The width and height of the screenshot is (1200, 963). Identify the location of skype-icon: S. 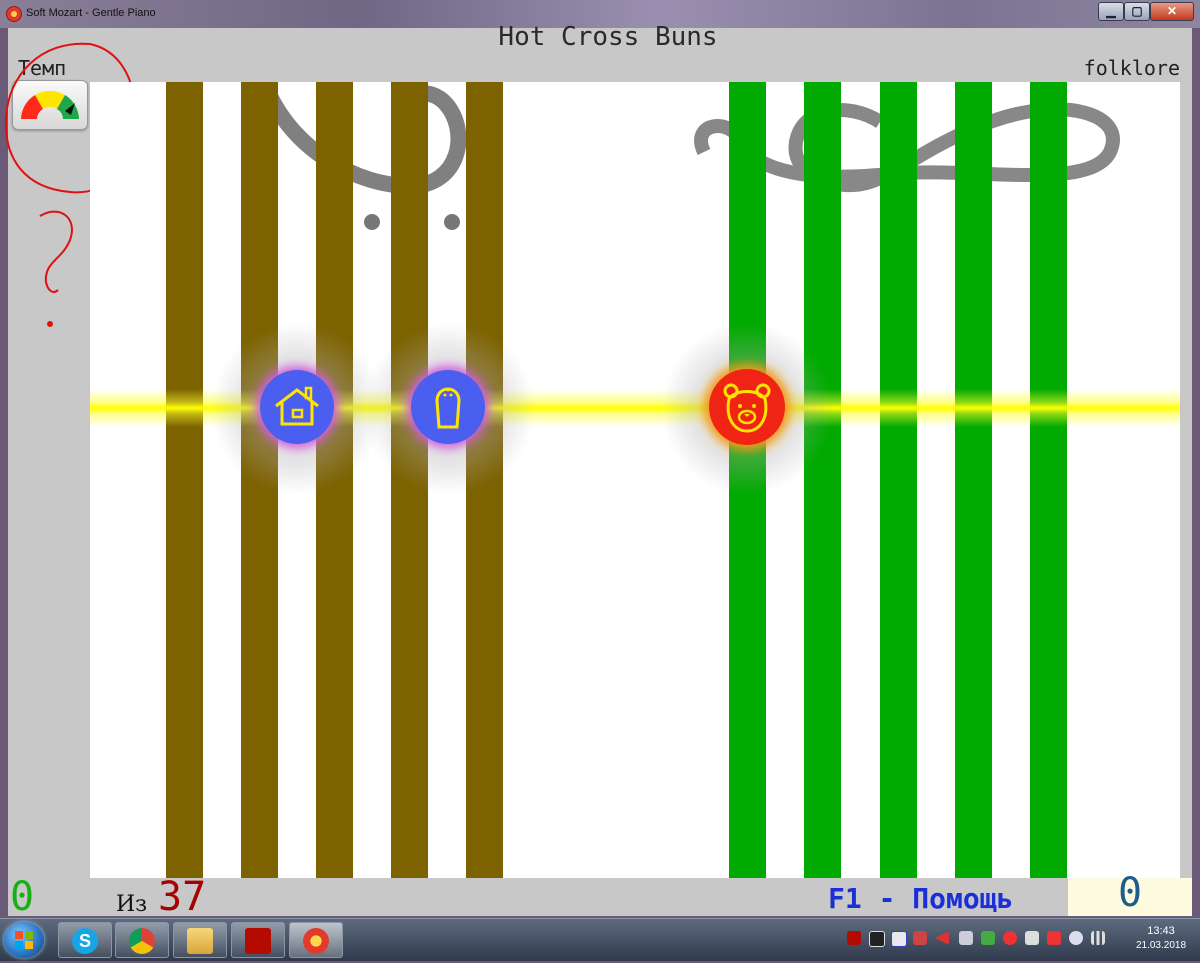
(85, 941).